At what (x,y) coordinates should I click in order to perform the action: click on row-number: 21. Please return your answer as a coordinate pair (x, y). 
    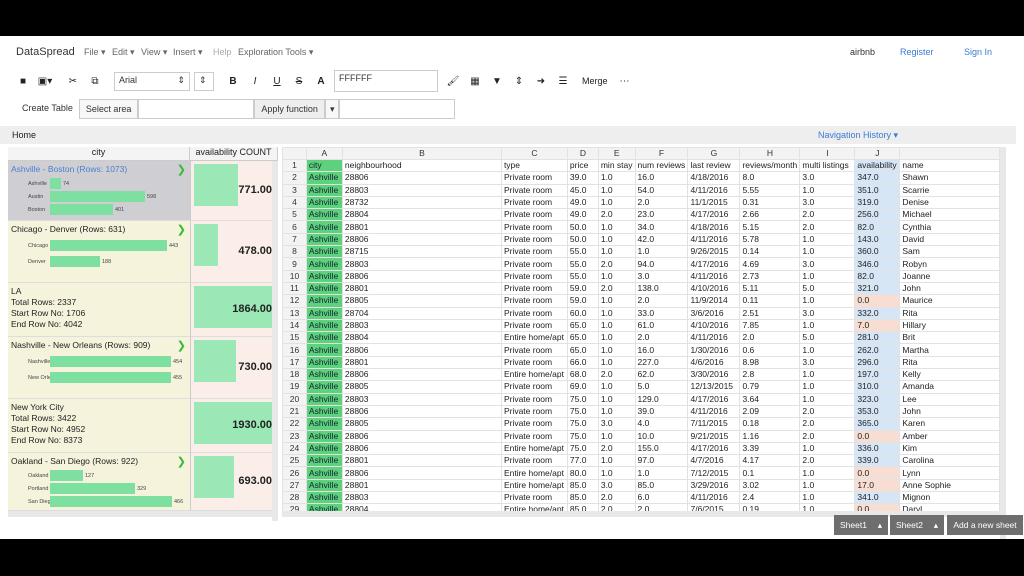
    Looking at the image, I should click on (294, 411).